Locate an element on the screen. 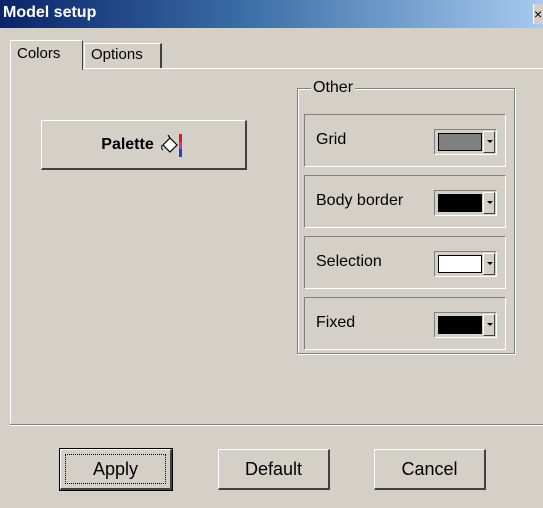 Image resolution: width=543 pixels, height=508 pixels. grid-label: Grid is located at coordinates (331, 139).